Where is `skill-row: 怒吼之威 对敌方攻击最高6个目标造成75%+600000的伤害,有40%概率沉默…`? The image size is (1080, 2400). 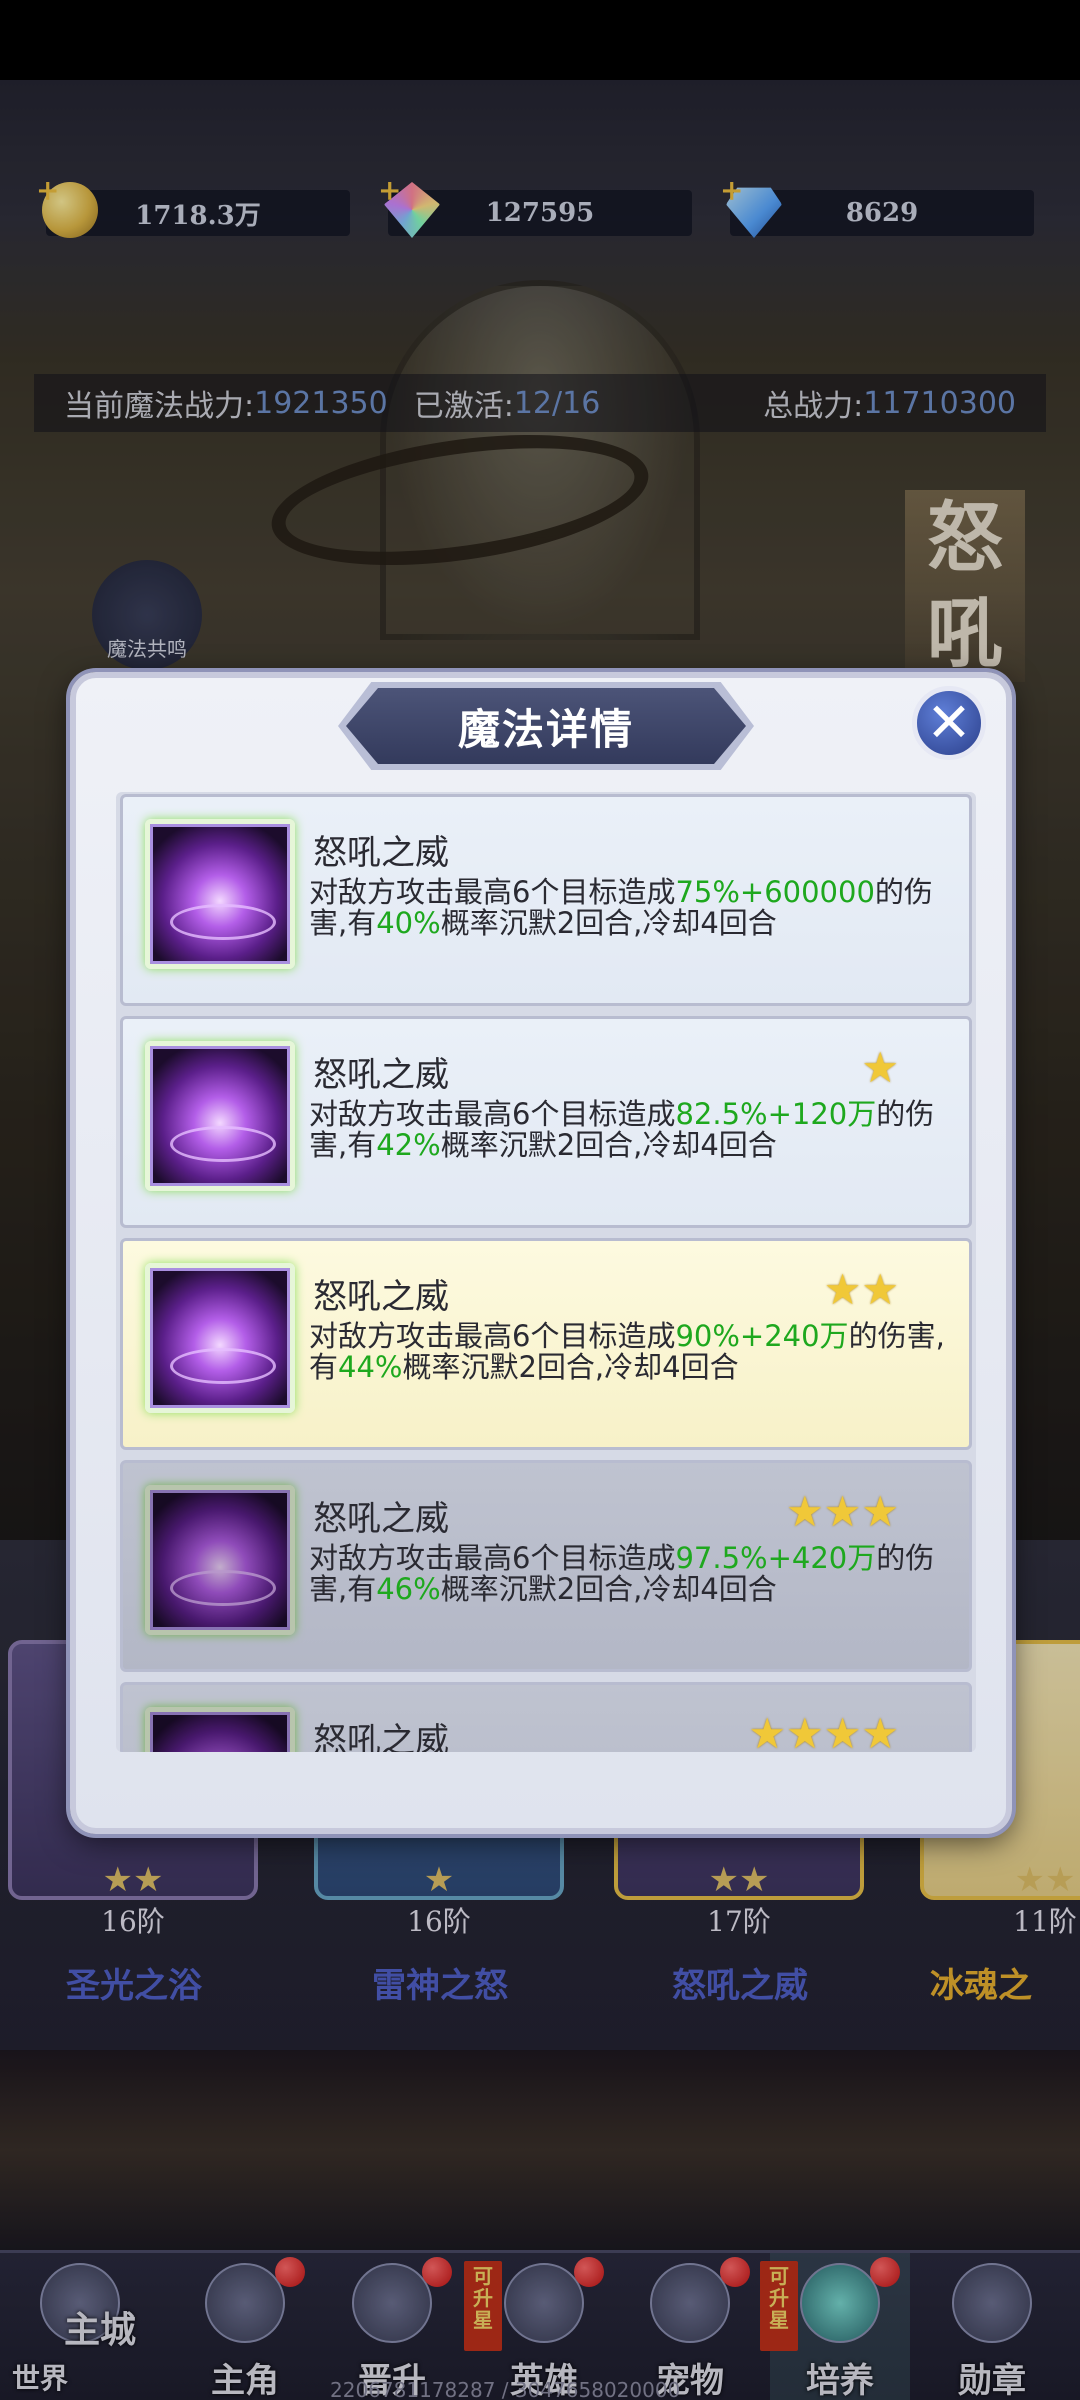 skill-row: 怒吼之威 对敌方攻击最高6个目标造成75%+600000的伤害,有40%概率沉默… is located at coordinates (546, 900).